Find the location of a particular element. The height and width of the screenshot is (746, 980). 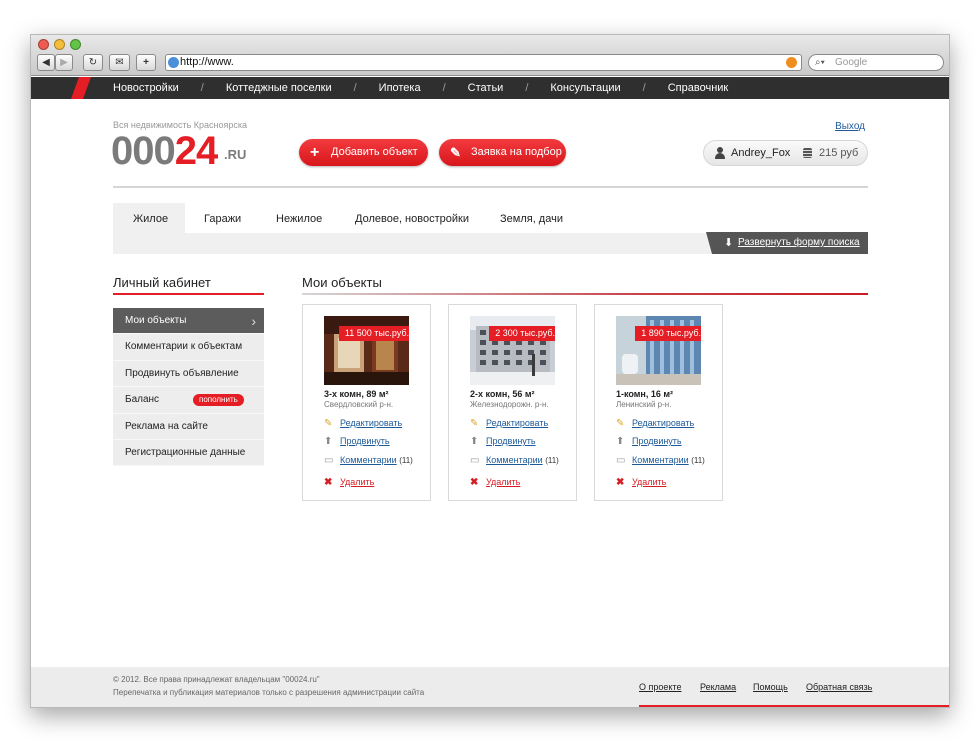

footer-link-advertising: Реклама is located at coordinates (718, 687).